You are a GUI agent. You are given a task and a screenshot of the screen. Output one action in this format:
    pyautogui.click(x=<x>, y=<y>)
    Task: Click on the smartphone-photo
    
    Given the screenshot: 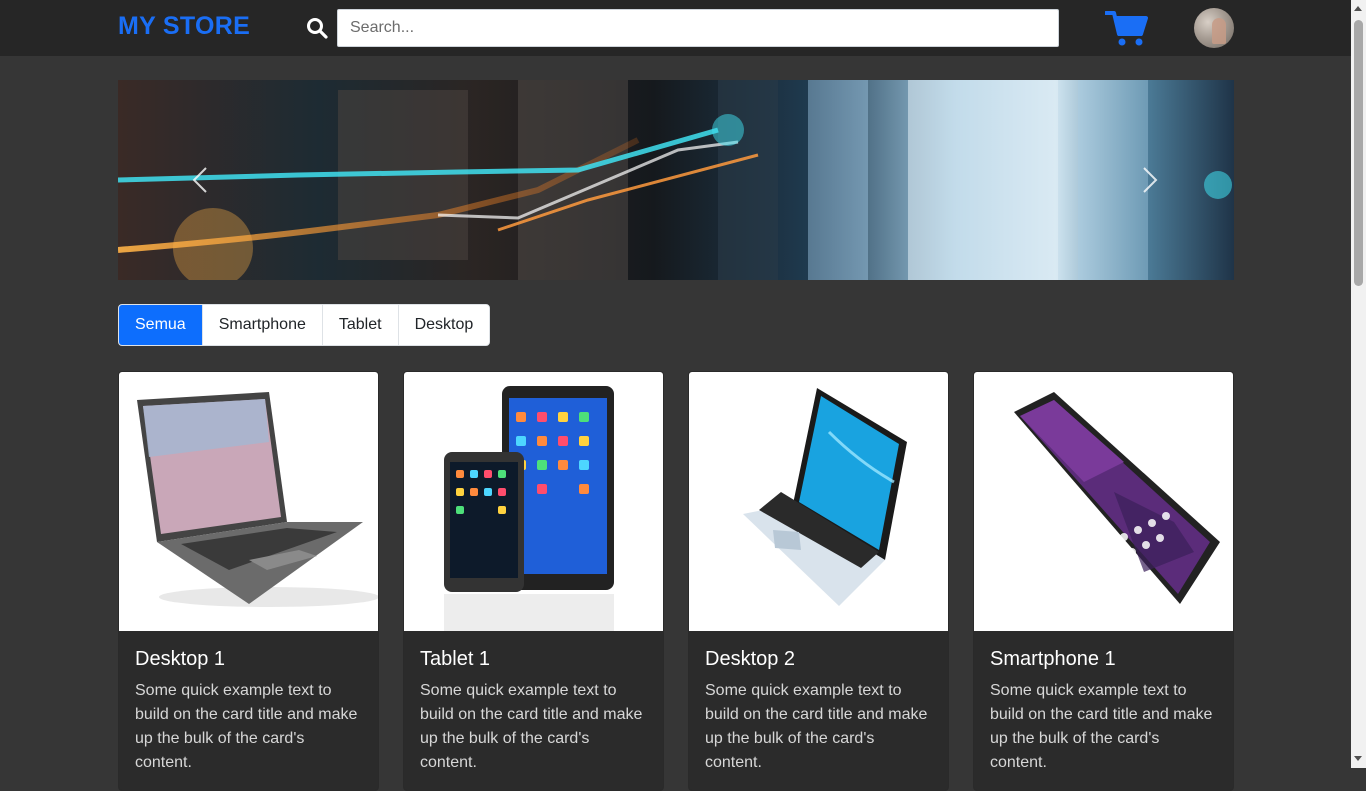 What is the action you would take?
    pyautogui.click(x=1103, y=501)
    